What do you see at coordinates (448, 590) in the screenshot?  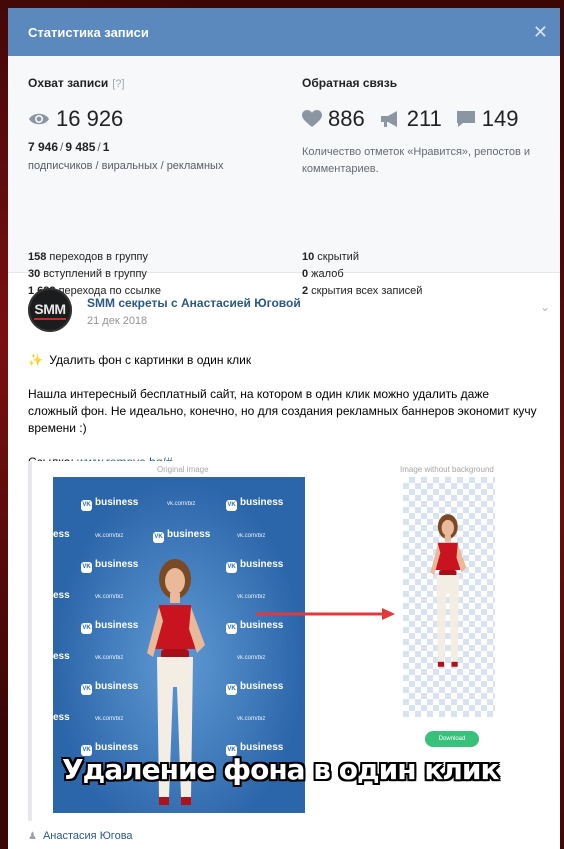 I see `person-cutout` at bounding box center [448, 590].